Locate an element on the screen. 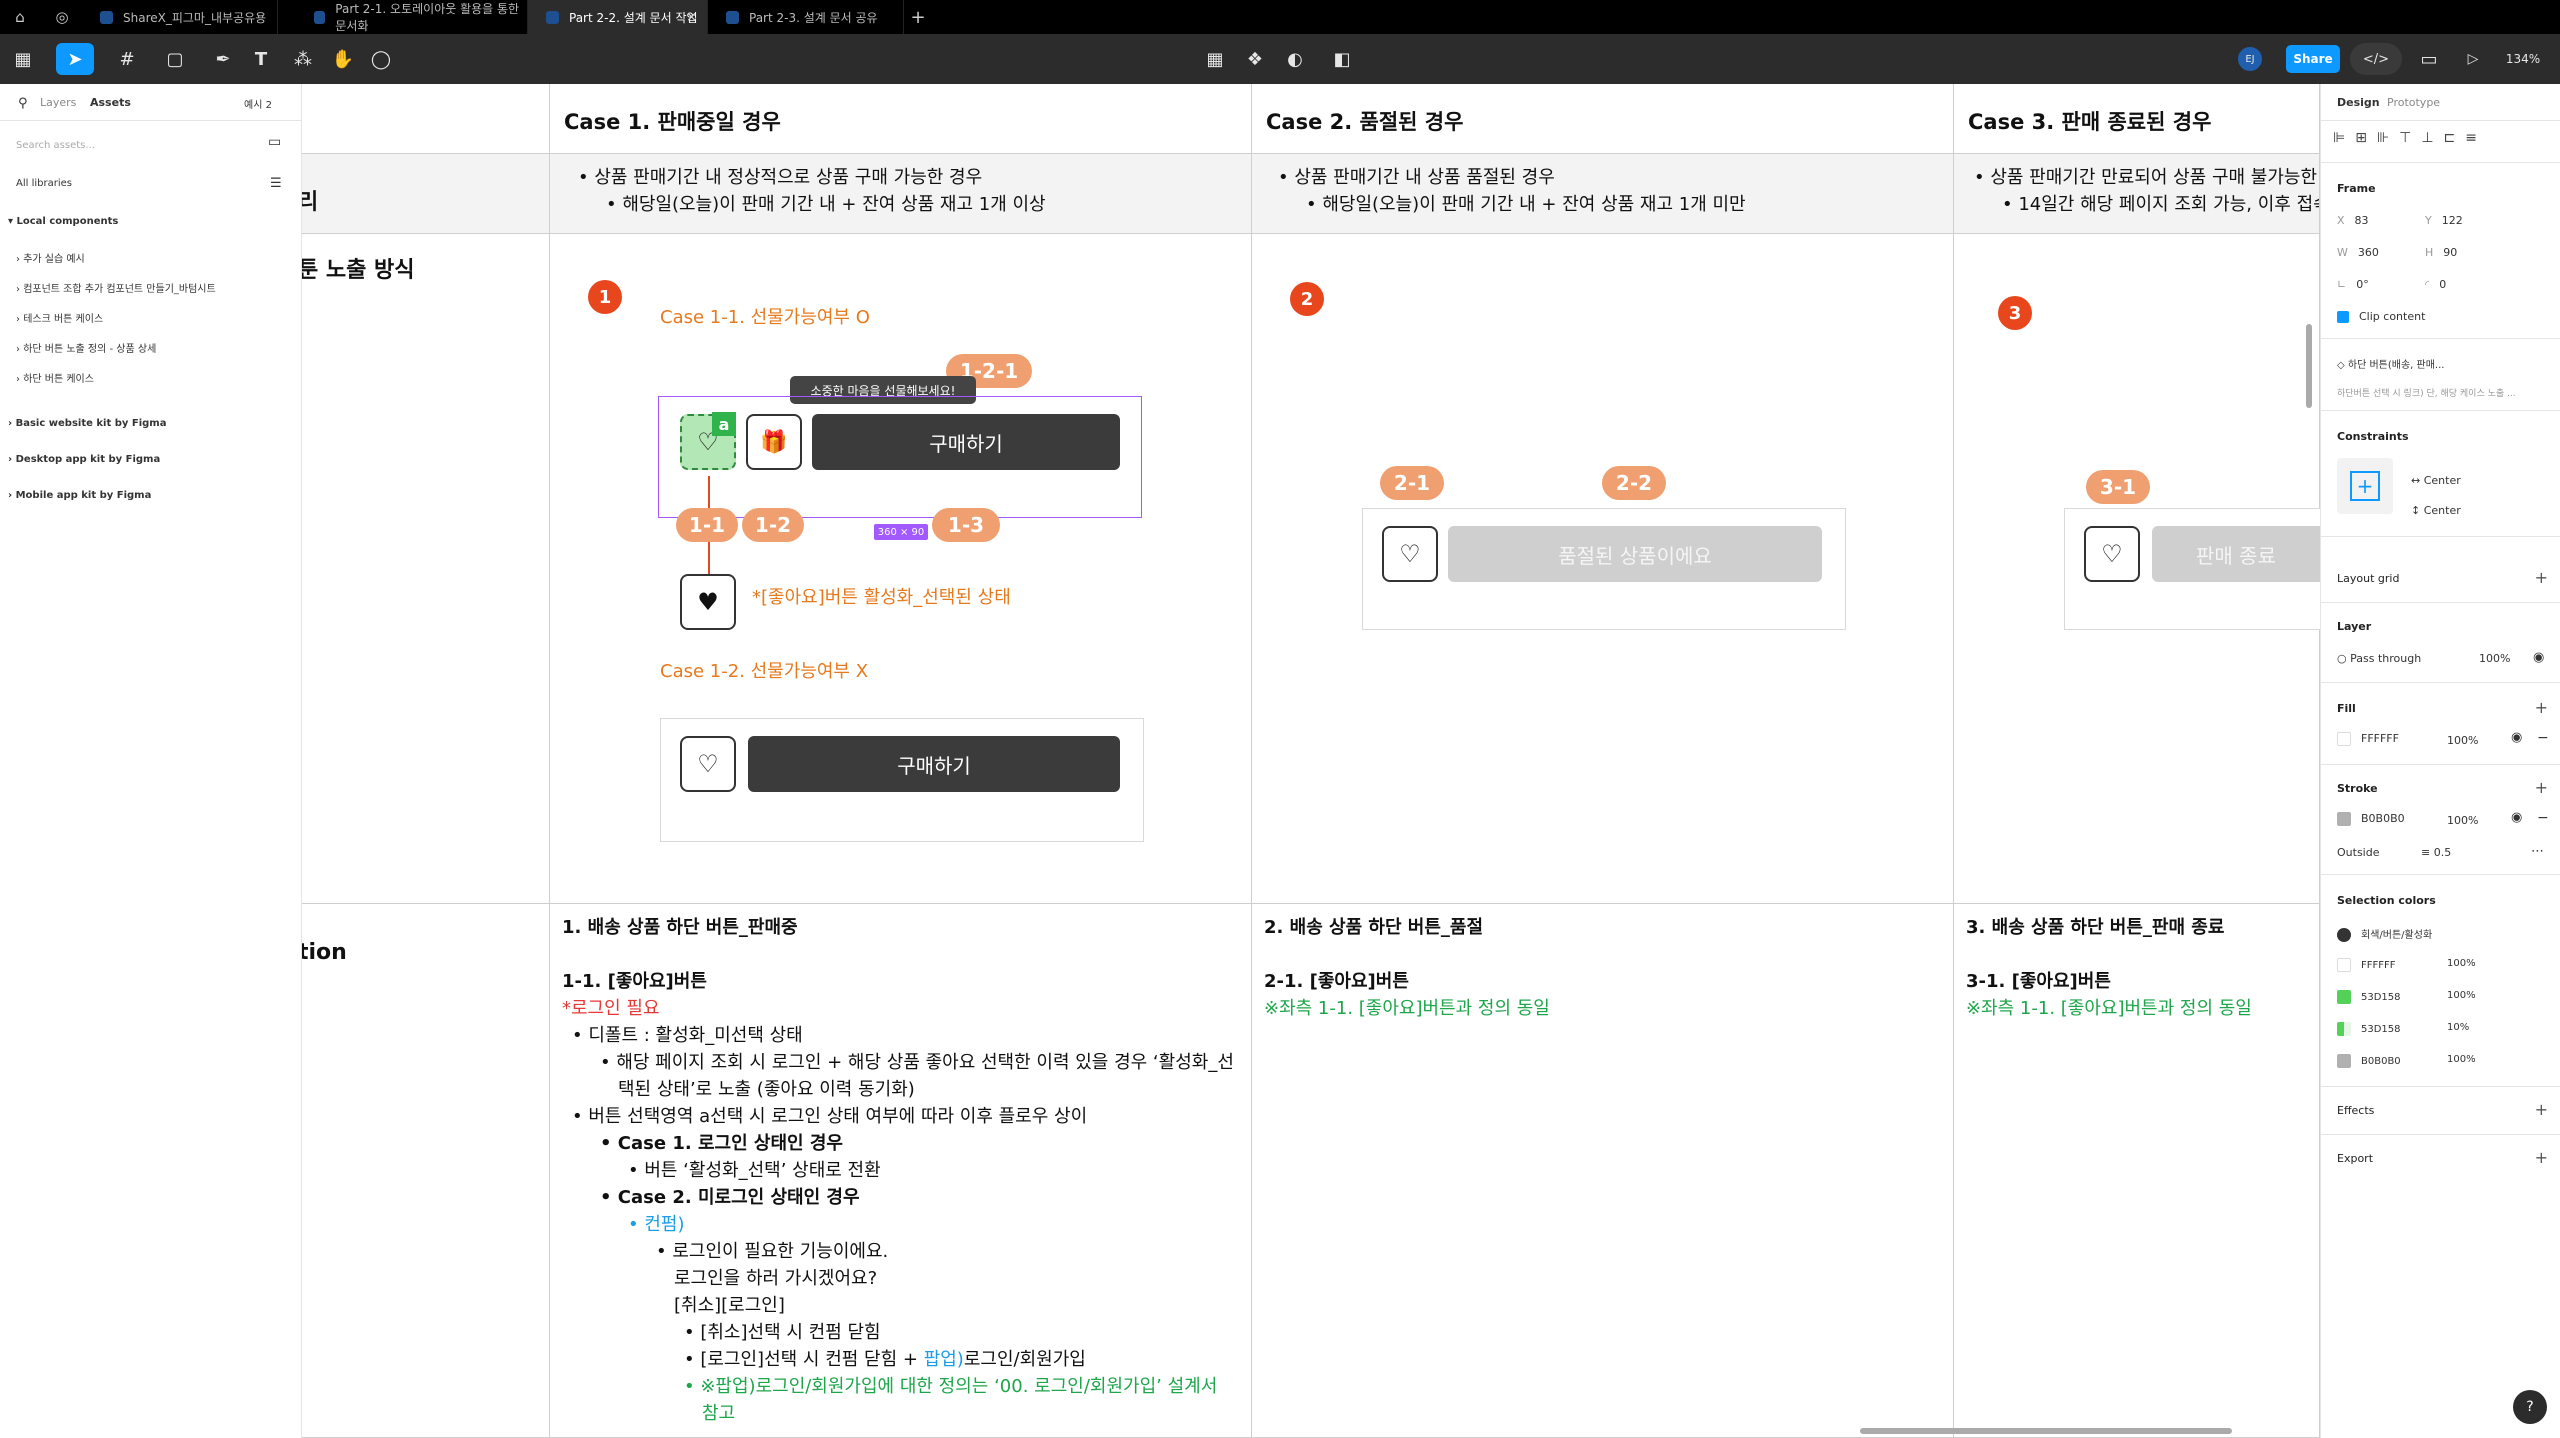 The image size is (2560, 1438). selection-color-row: 53D158 100% is located at coordinates (2406, 997).